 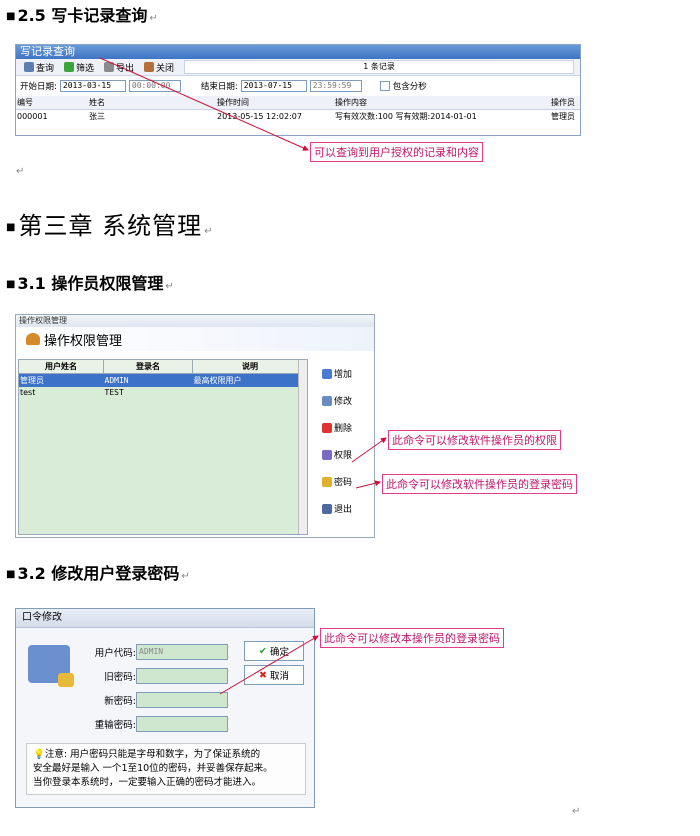 I want to click on arrow-password, so click(x=368, y=484).